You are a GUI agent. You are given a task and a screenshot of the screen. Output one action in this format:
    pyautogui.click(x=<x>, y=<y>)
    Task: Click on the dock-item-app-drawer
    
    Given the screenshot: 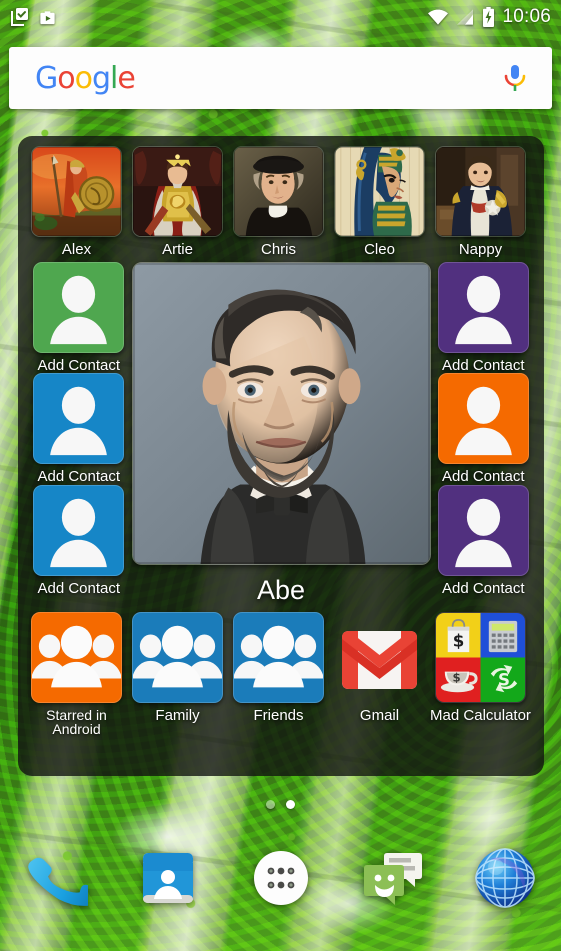 What is the action you would take?
    pyautogui.click(x=280, y=878)
    